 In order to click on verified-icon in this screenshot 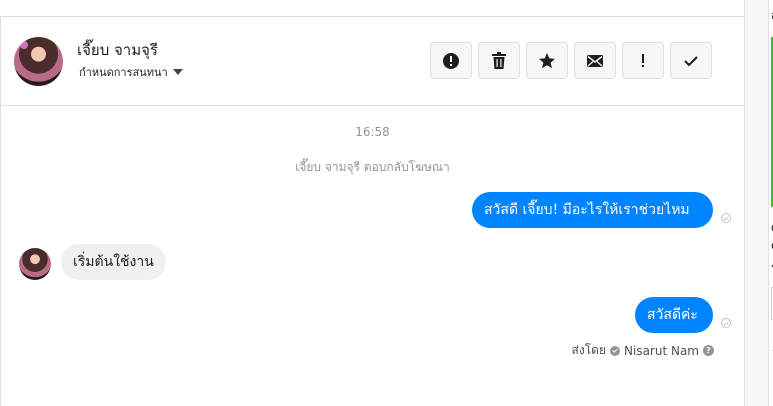, I will do `click(615, 350)`.